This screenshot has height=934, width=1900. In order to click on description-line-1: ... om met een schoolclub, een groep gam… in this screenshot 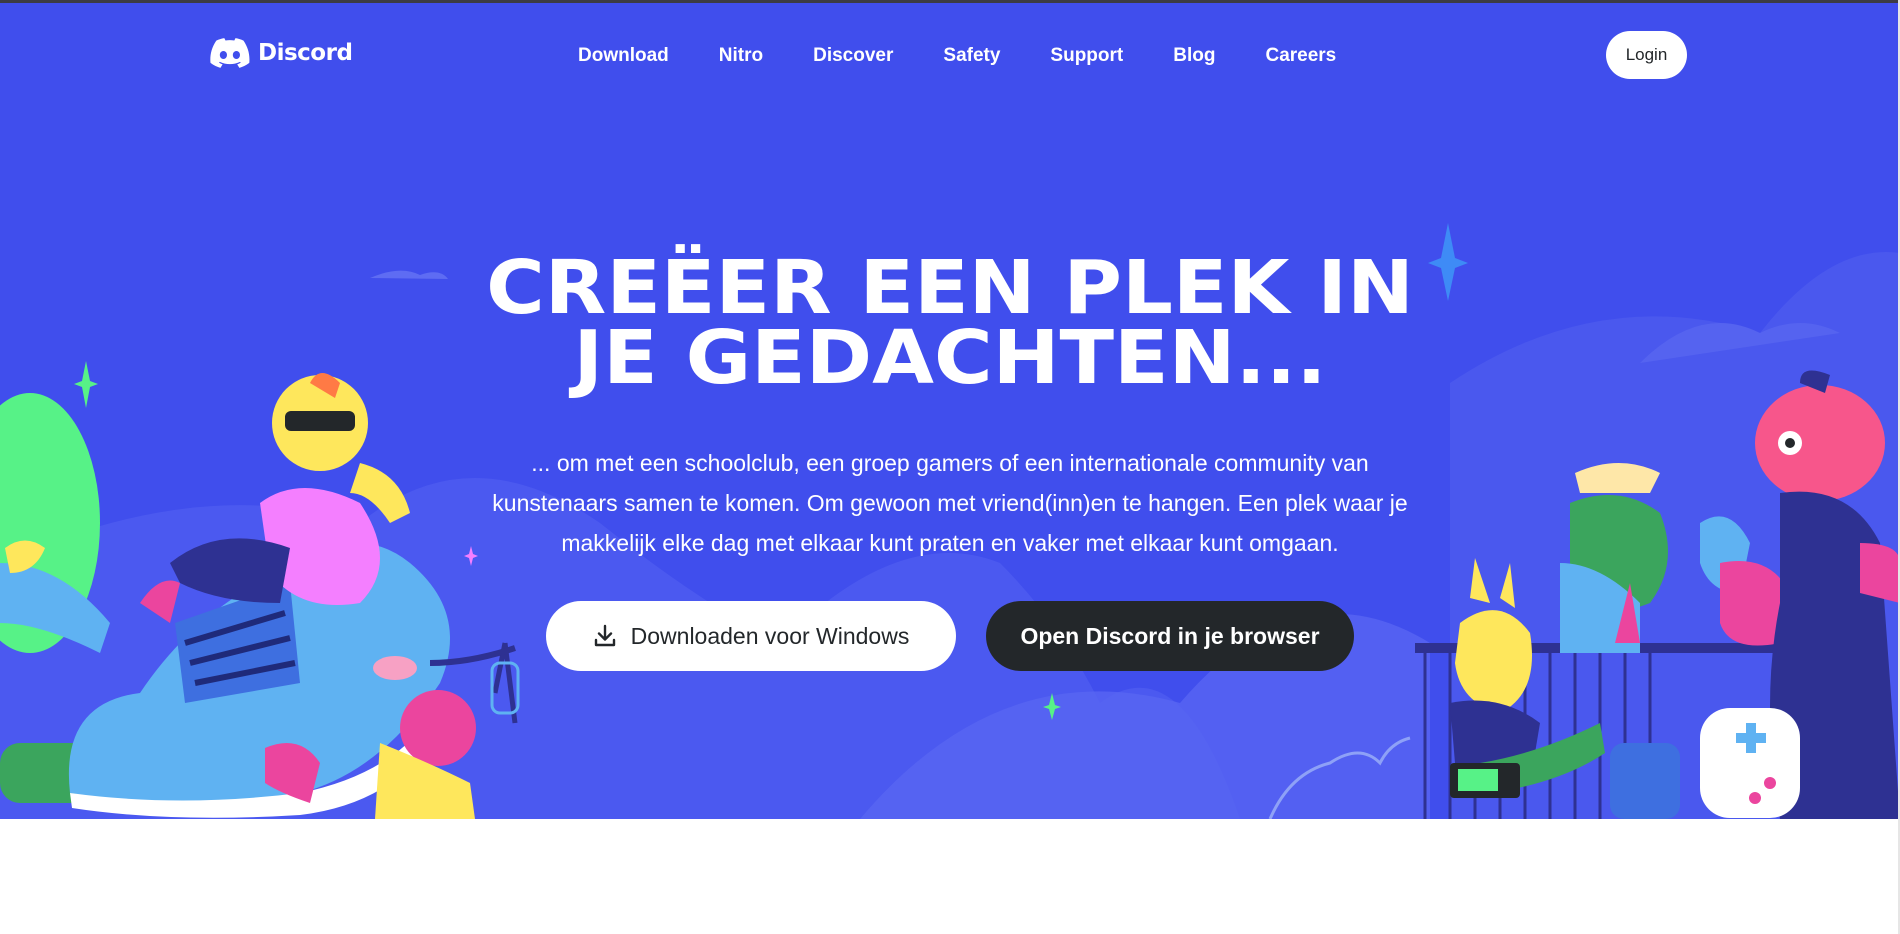, I will do `click(950, 463)`.